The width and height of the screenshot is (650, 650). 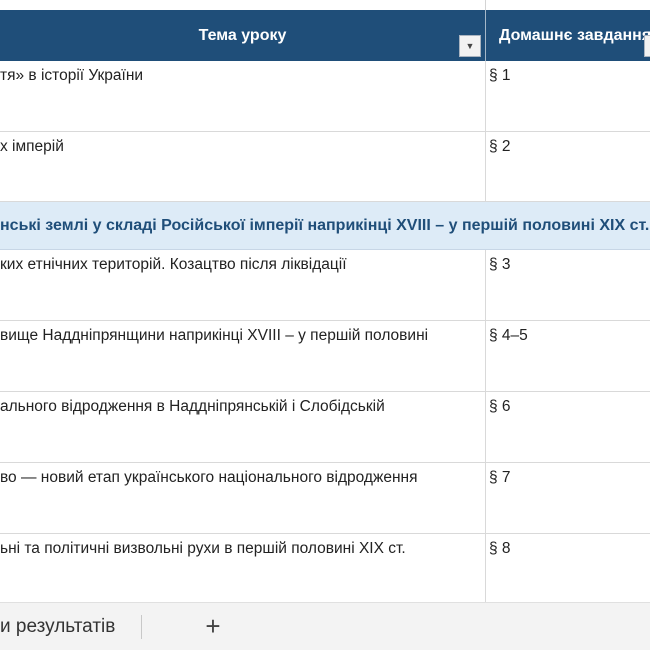 I want to click on table-header-row: Тема уроку Домашнє завдання, so click(x=325, y=35).